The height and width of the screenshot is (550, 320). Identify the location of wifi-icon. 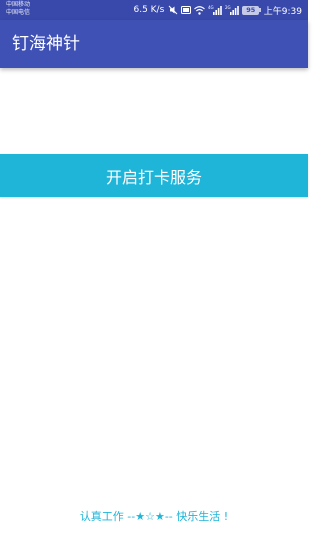
(200, 10).